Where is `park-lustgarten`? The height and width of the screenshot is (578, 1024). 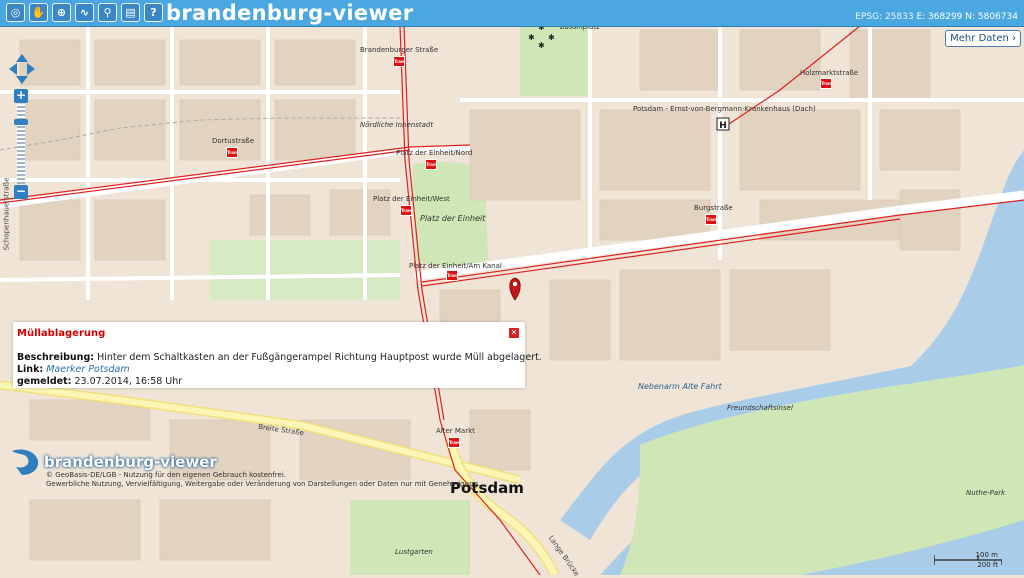 park-lustgarten is located at coordinates (410, 537).